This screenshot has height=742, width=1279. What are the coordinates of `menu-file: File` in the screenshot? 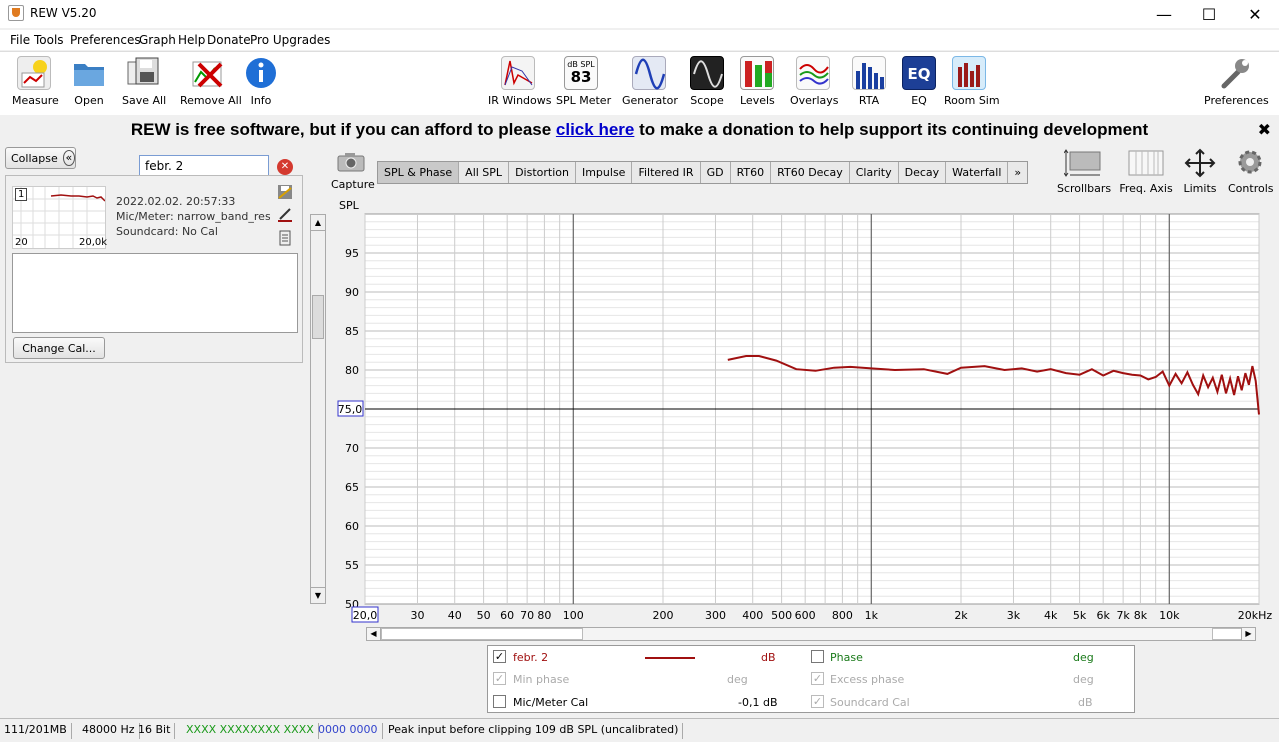 It's located at (20, 40).